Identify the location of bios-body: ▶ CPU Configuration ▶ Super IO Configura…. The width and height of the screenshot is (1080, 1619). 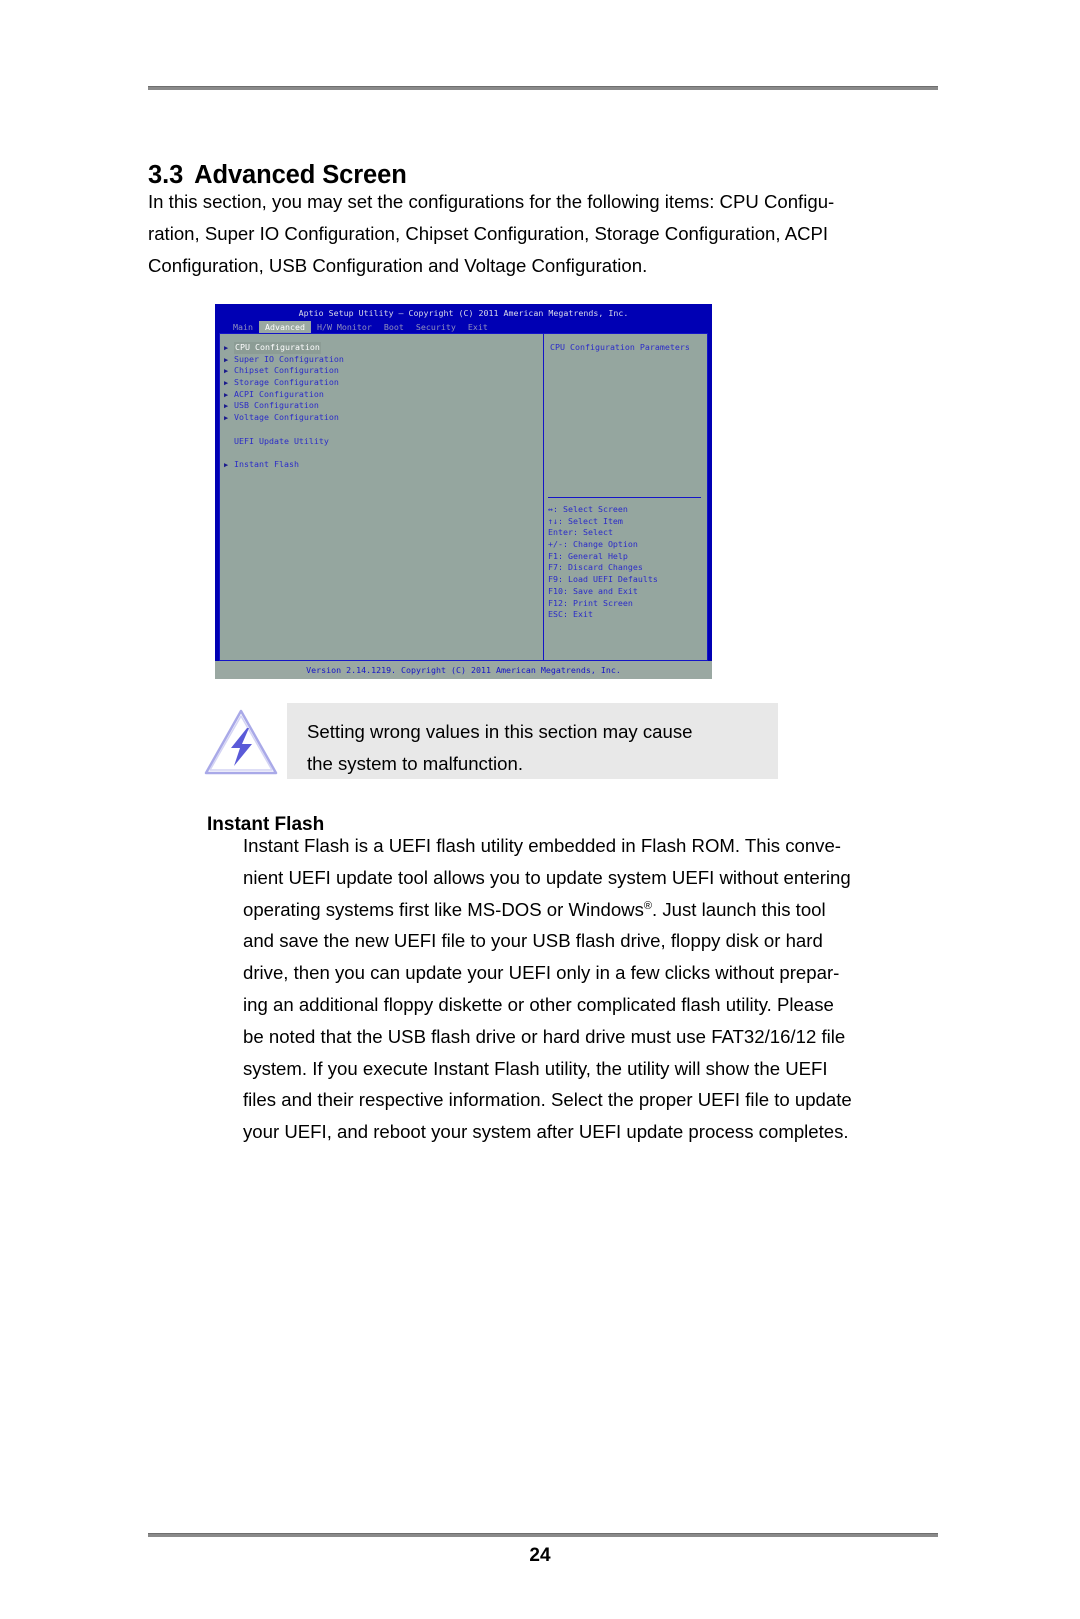
(463, 497).